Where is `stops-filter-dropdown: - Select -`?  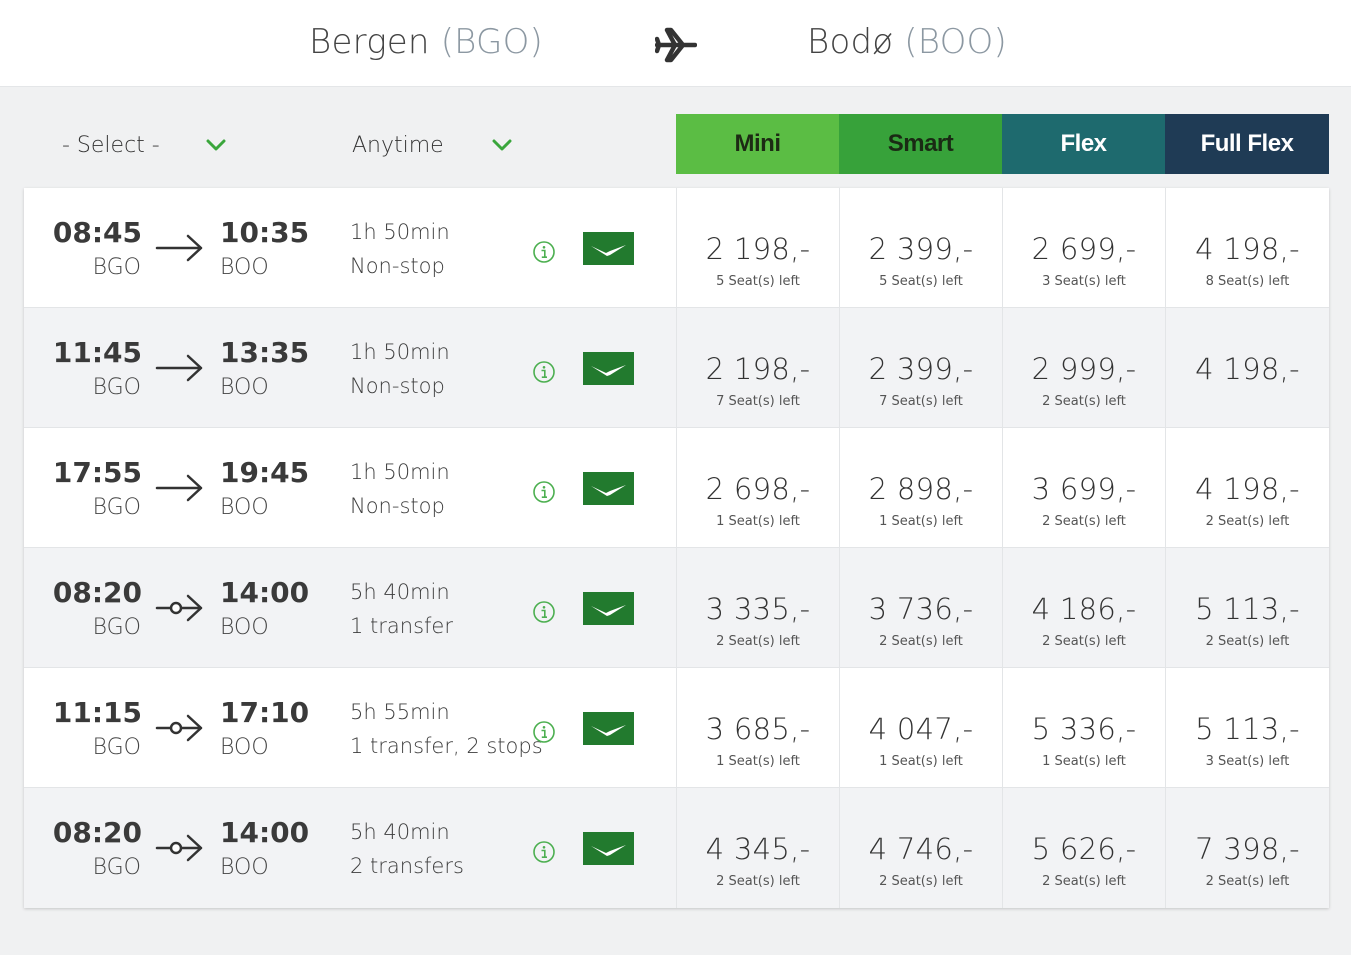
stops-filter-dropdown: - Select - is located at coordinates (157, 145).